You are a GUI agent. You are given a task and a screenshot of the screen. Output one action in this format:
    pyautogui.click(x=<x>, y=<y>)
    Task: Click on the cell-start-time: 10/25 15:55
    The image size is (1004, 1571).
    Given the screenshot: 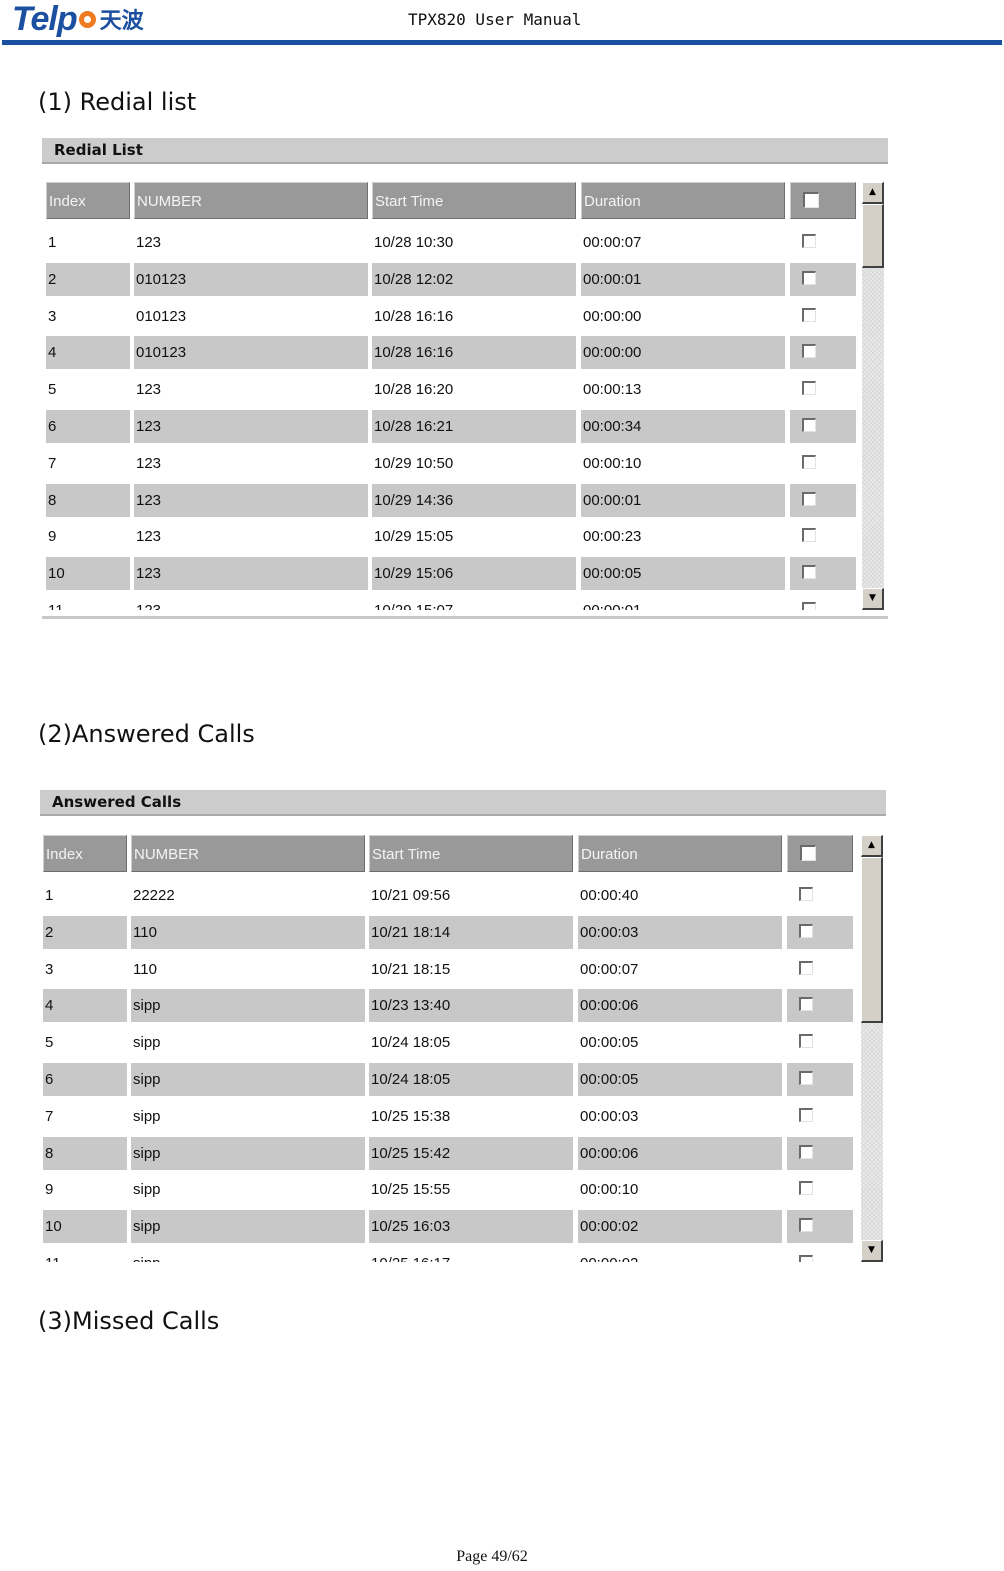 What is the action you would take?
    pyautogui.click(x=411, y=1190)
    